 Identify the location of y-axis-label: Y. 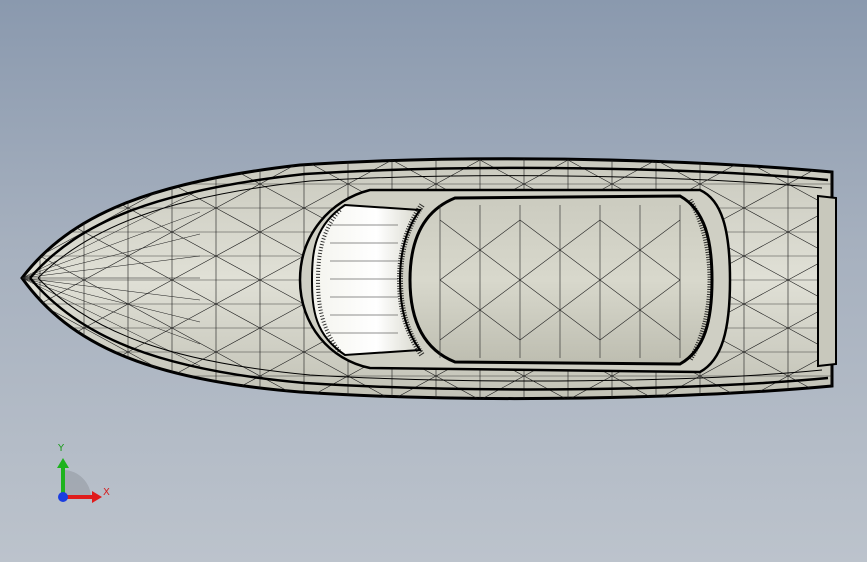
(61, 448).